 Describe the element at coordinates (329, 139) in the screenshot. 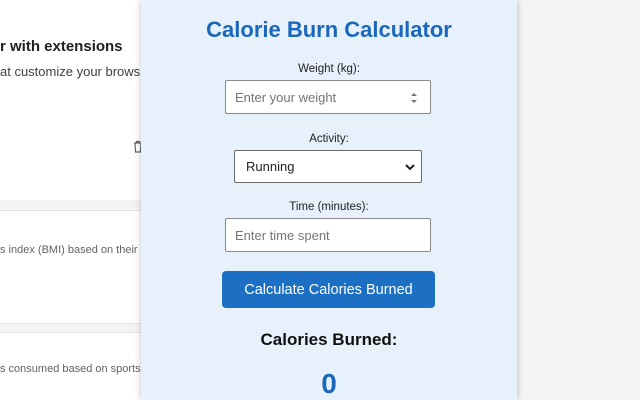

I see `activity-label: Activity:` at that location.